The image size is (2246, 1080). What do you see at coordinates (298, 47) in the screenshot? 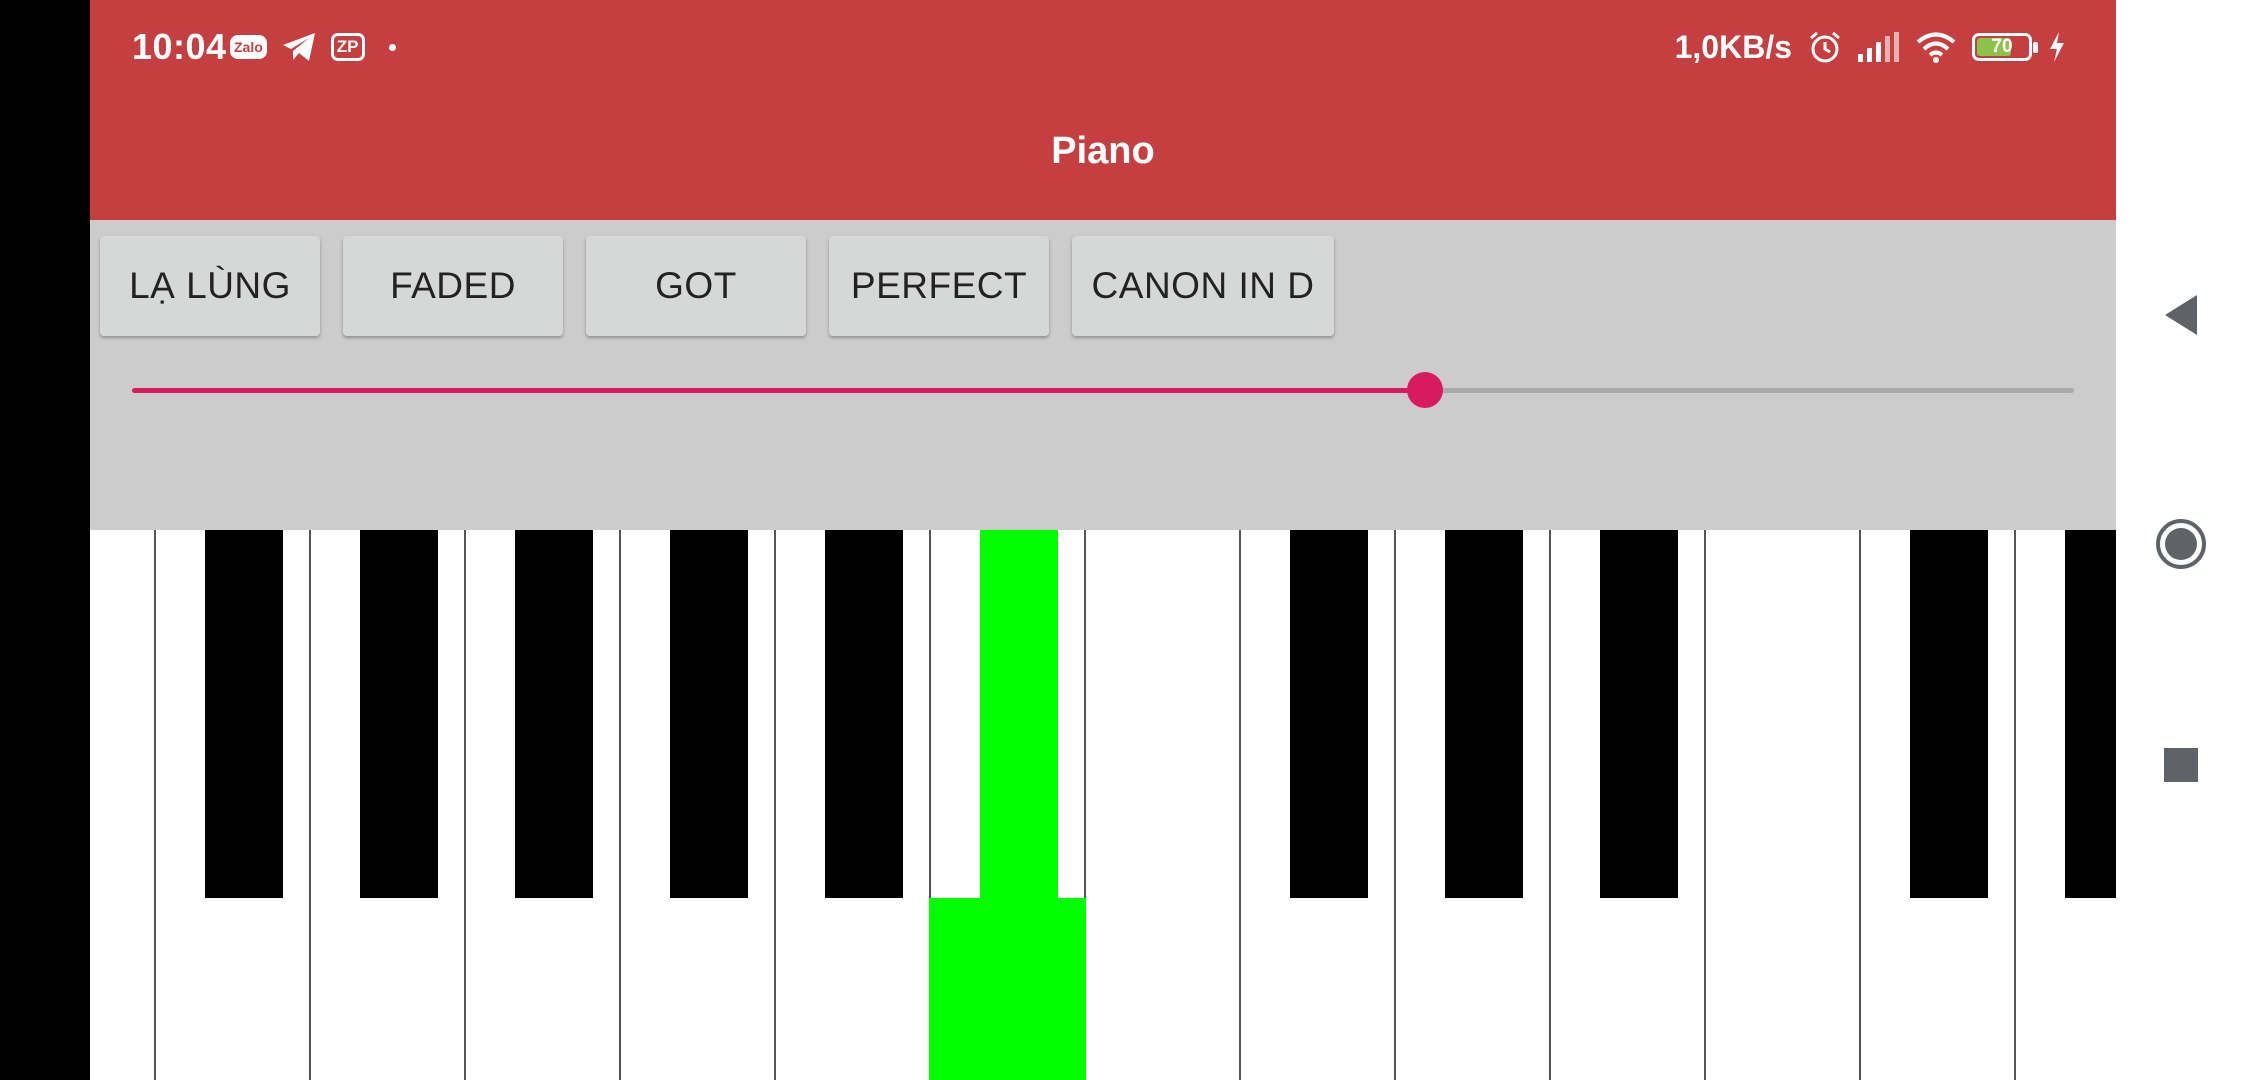
I see `telegram-icon` at bounding box center [298, 47].